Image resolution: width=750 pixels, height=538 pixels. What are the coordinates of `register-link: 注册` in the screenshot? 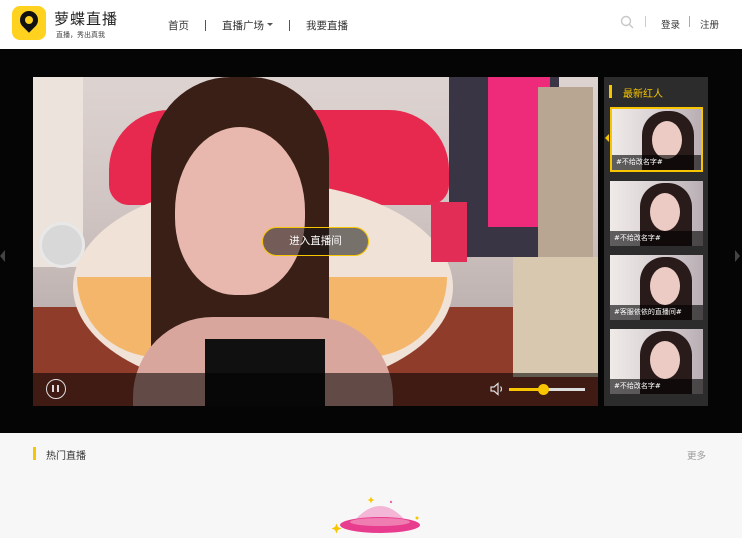 It's located at (709, 24).